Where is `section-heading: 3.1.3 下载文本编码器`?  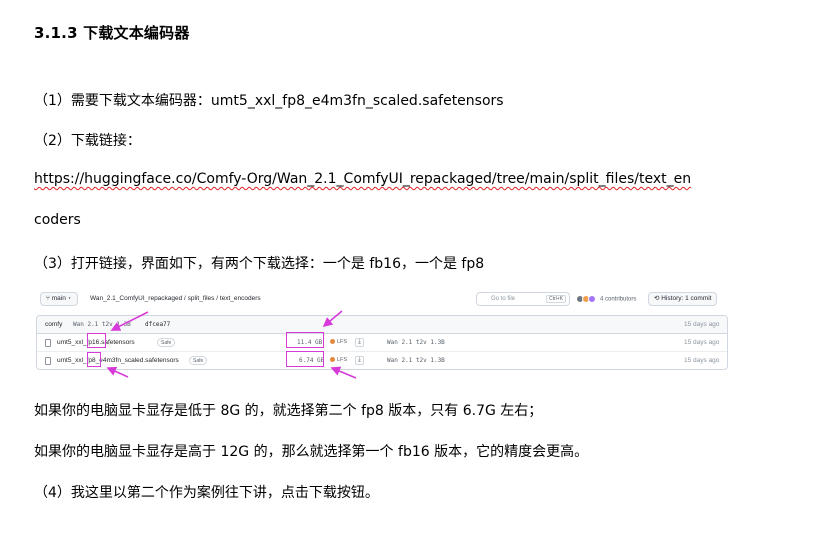
section-heading: 3.1.3 下载文本编码器 is located at coordinates (112, 33).